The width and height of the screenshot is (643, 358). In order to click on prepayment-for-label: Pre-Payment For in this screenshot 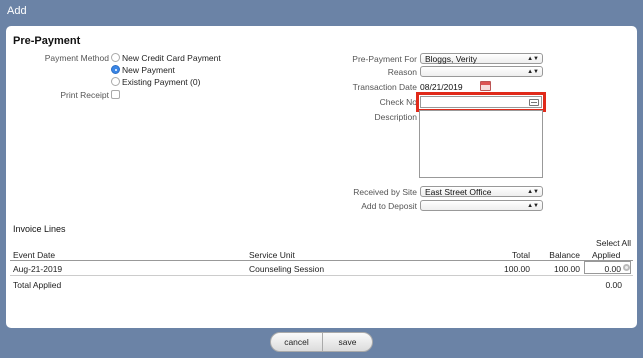, I will do `click(384, 59)`.